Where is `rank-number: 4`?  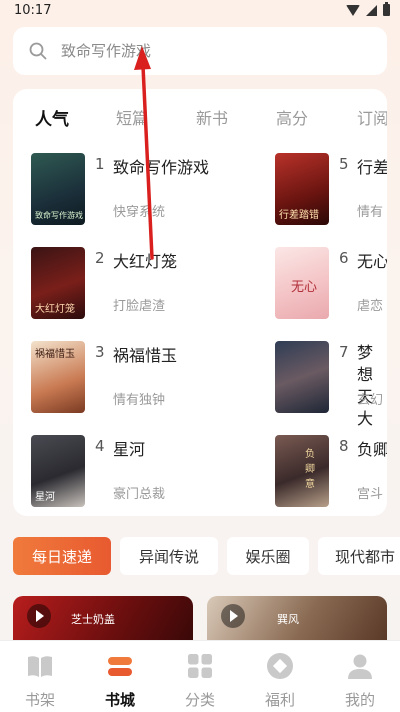 rank-number: 4 is located at coordinates (100, 446).